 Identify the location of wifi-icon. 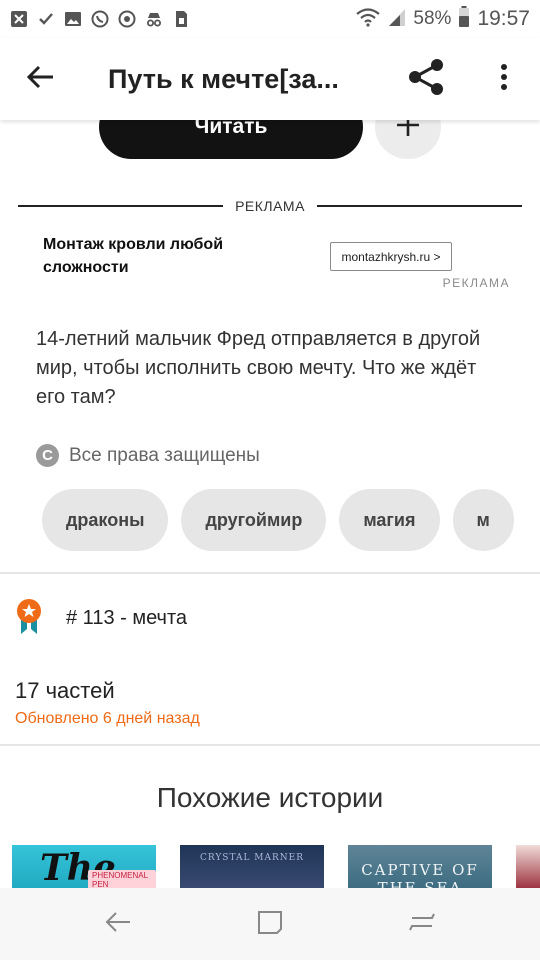
(368, 19).